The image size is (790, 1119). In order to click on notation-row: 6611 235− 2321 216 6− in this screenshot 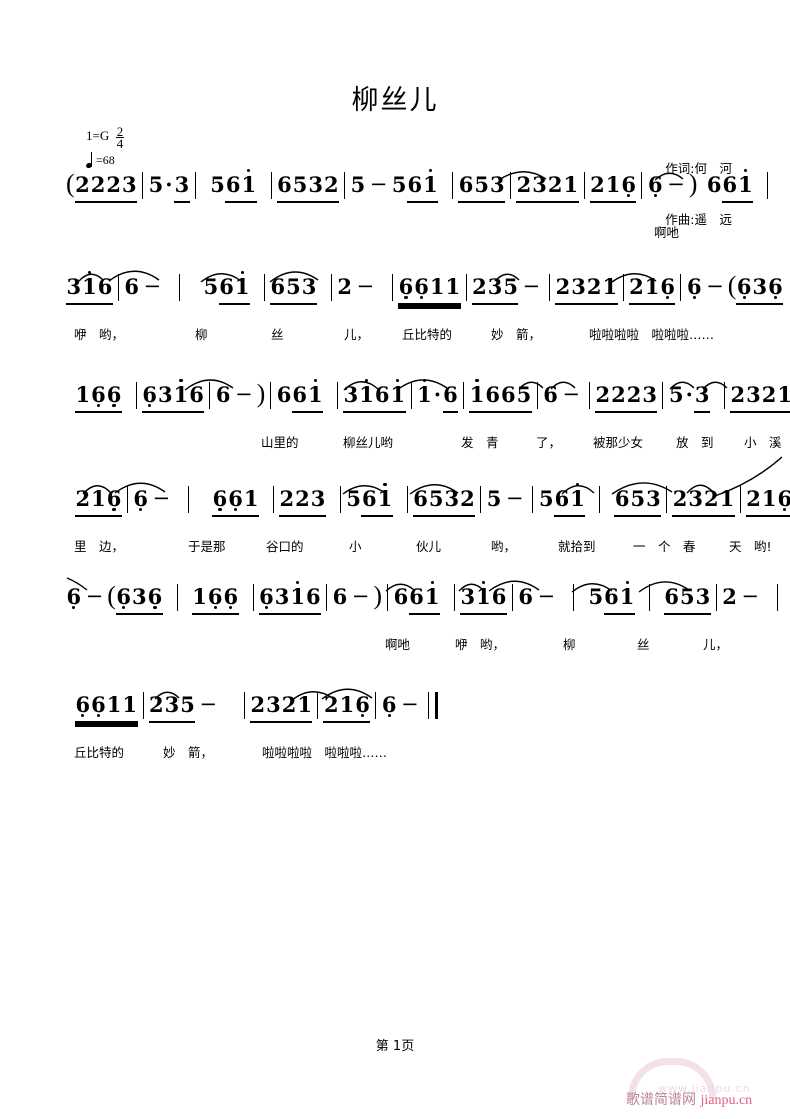, I will do `click(396, 715)`.